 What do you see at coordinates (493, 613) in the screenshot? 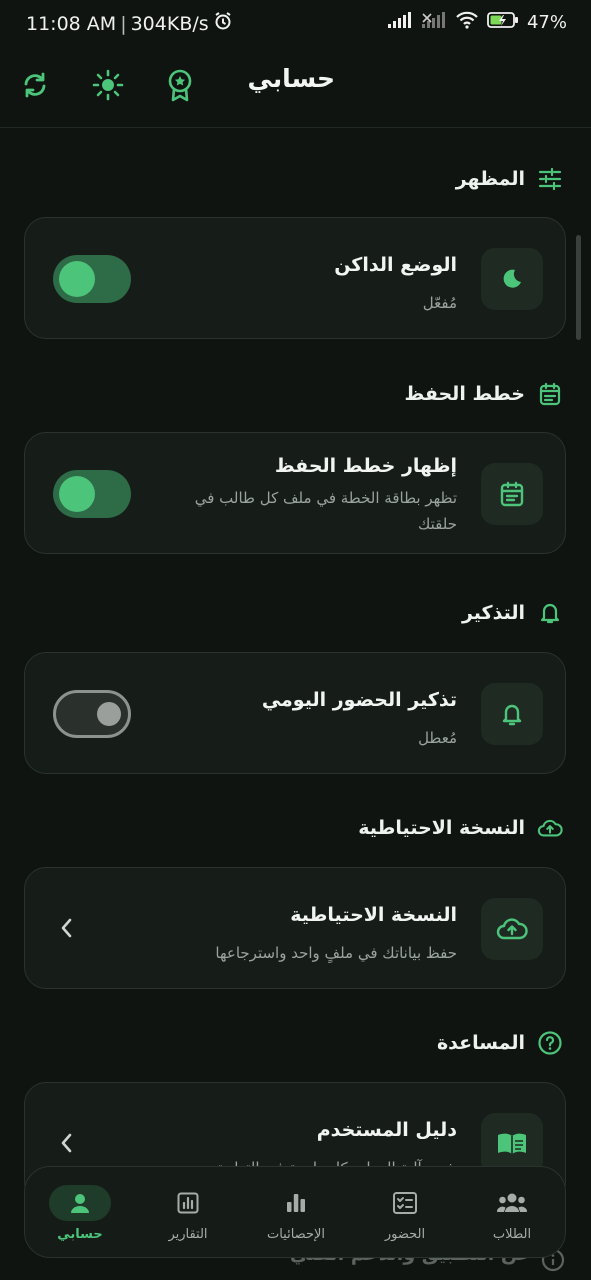
I see `section-reminder-title: التذكير` at bounding box center [493, 613].